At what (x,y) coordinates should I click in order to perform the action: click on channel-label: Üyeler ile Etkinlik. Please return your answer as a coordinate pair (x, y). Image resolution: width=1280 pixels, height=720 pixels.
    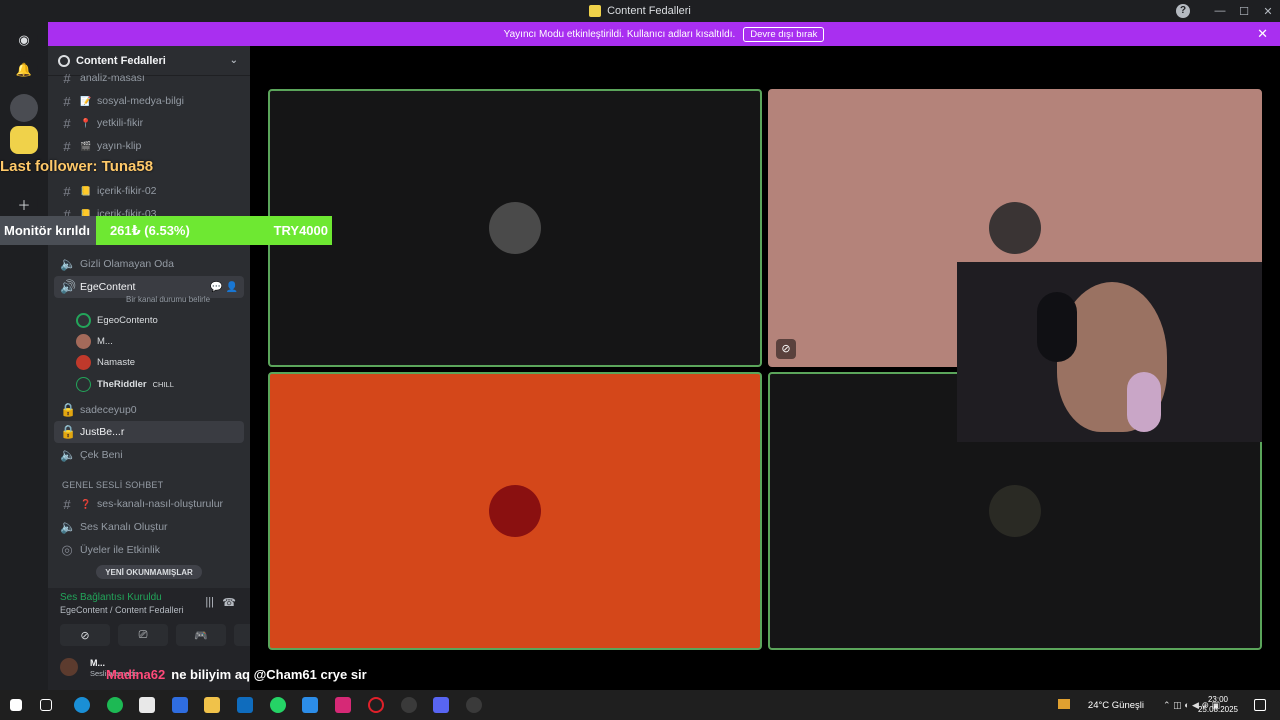
    Looking at the image, I should click on (120, 550).